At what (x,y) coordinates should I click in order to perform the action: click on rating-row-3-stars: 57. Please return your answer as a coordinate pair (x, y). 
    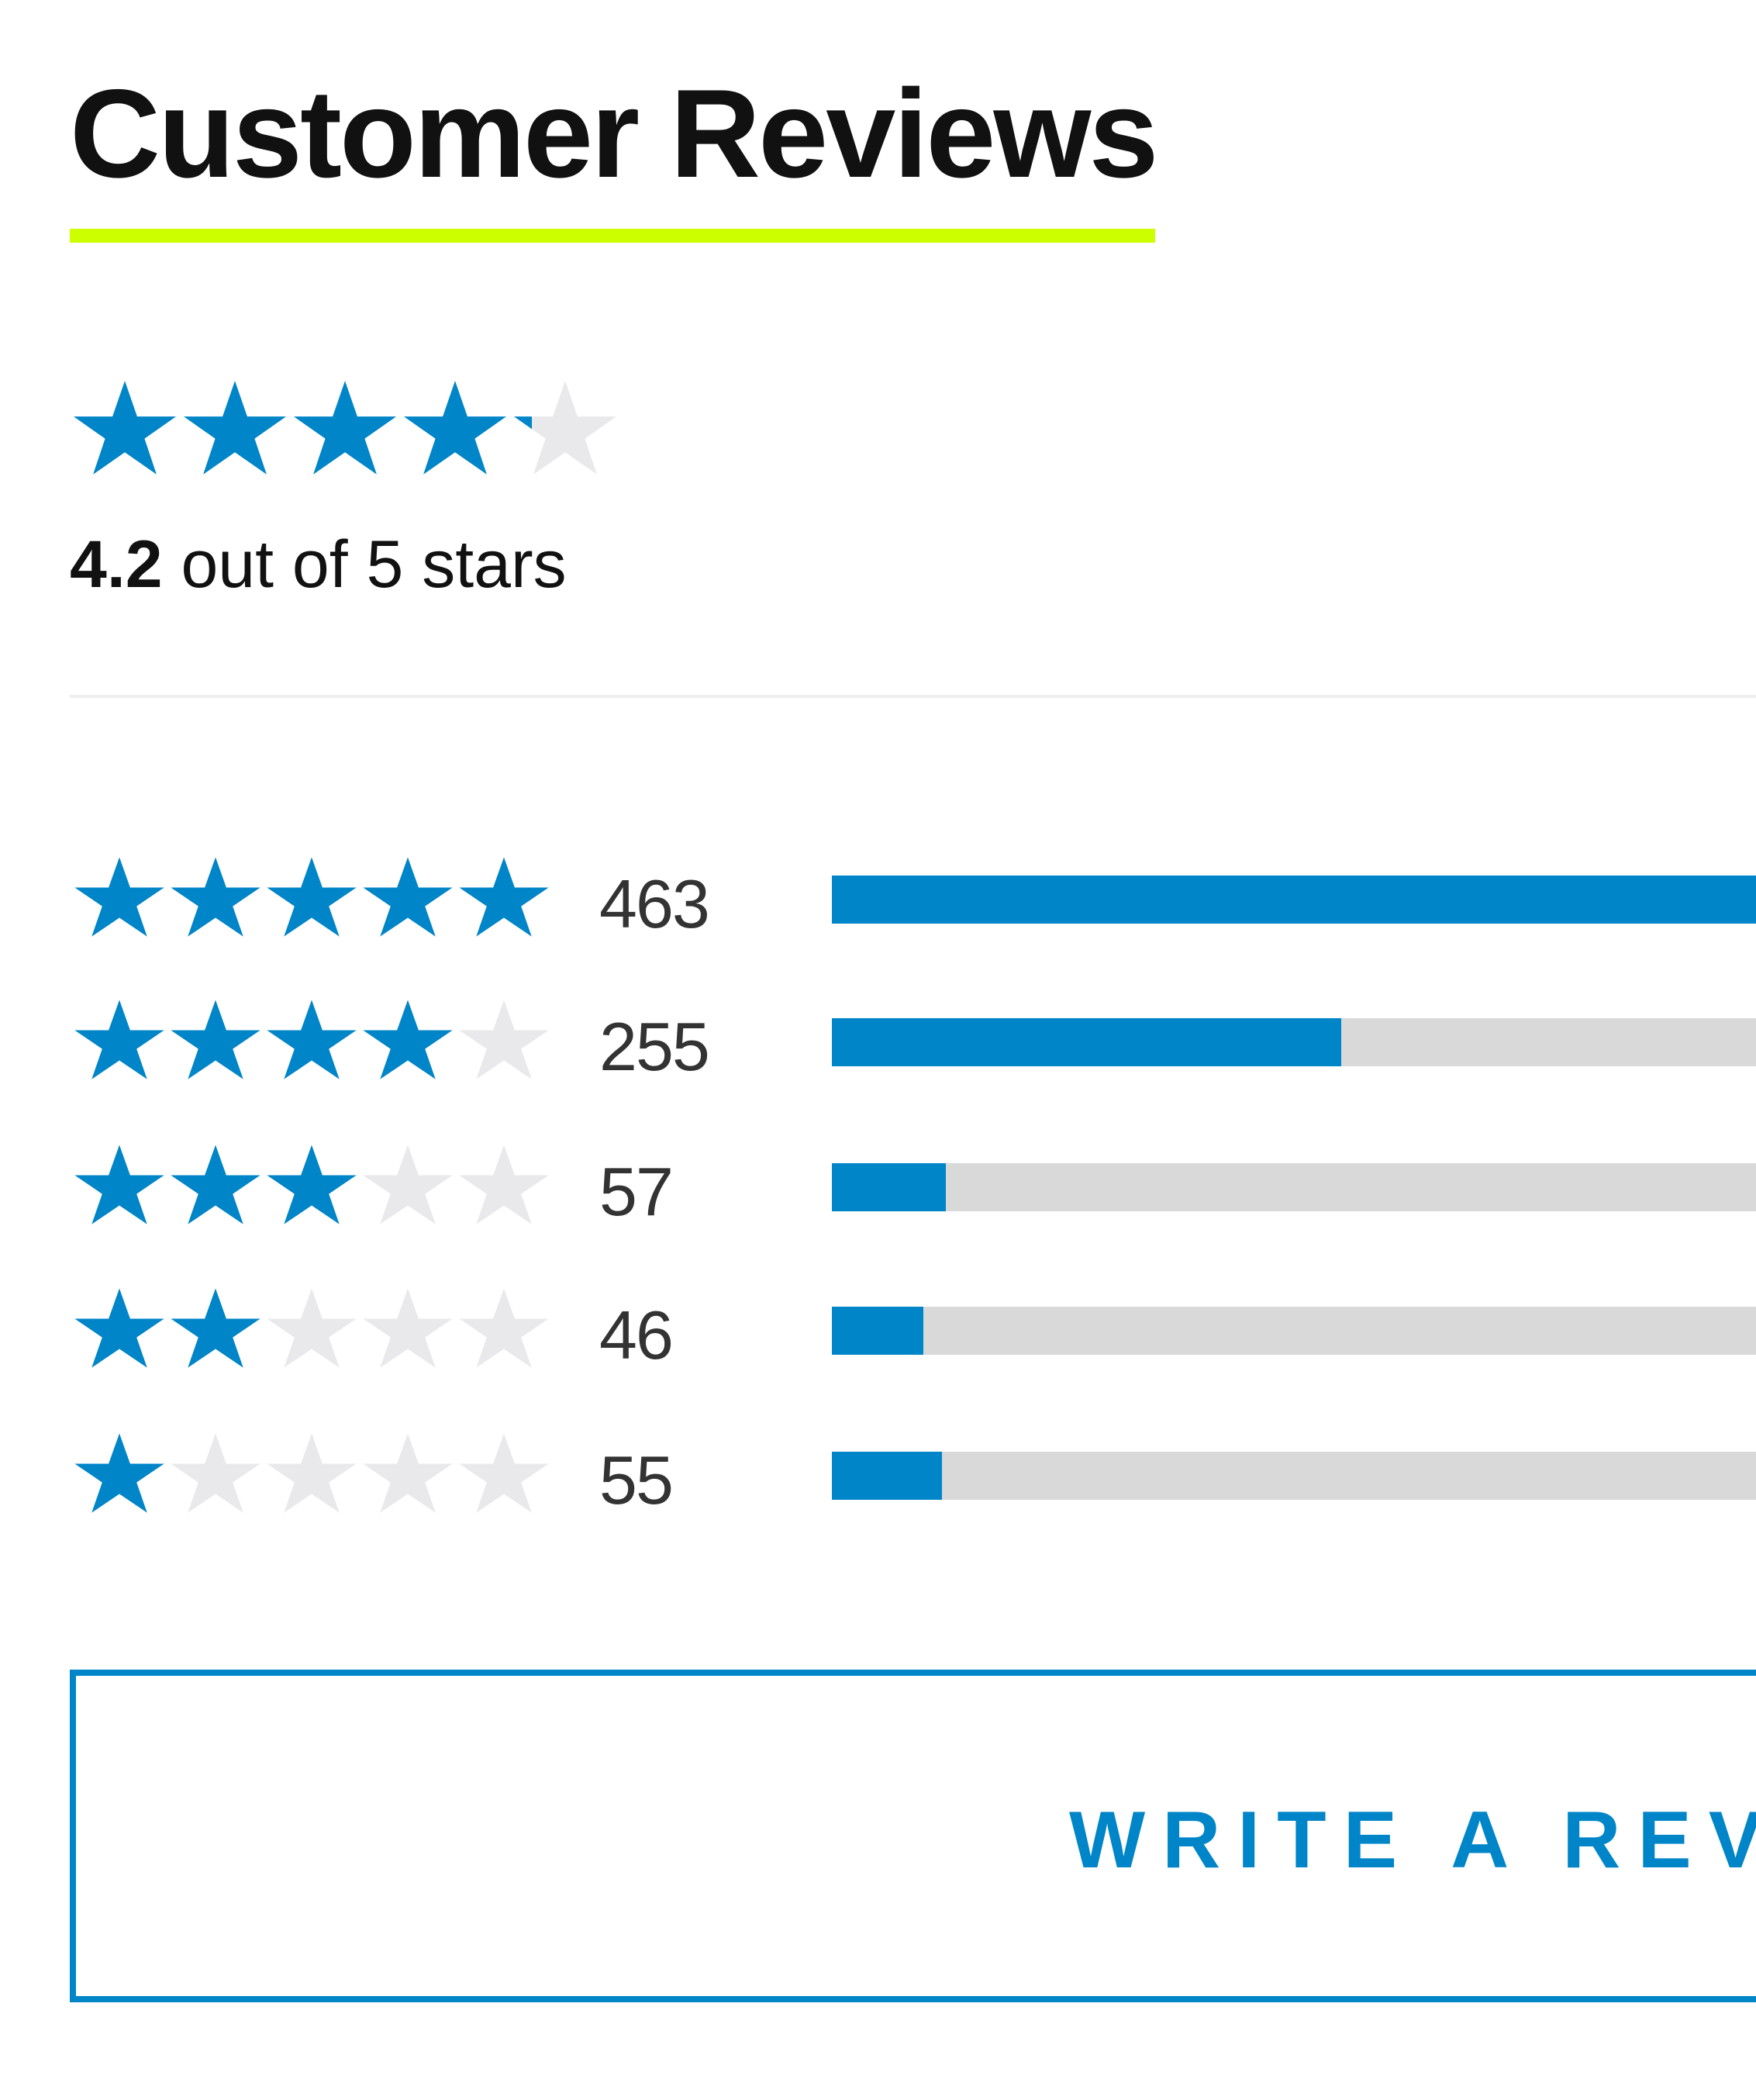
    Looking at the image, I should click on (878, 1188).